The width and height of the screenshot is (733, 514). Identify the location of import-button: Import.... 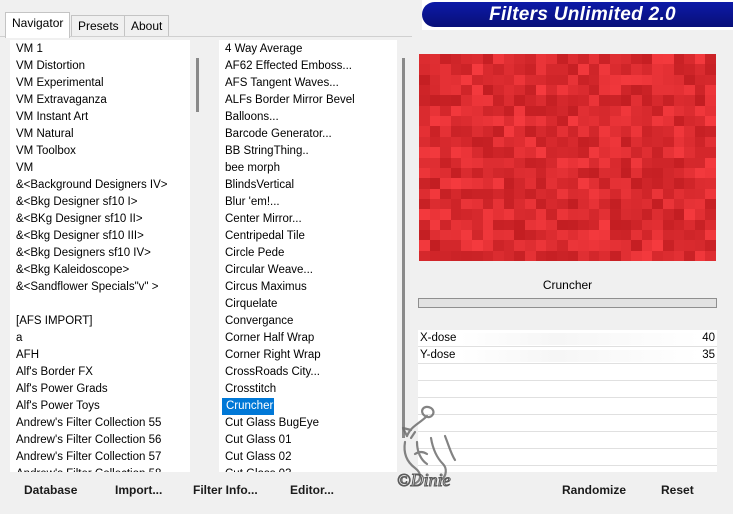
(138, 490).